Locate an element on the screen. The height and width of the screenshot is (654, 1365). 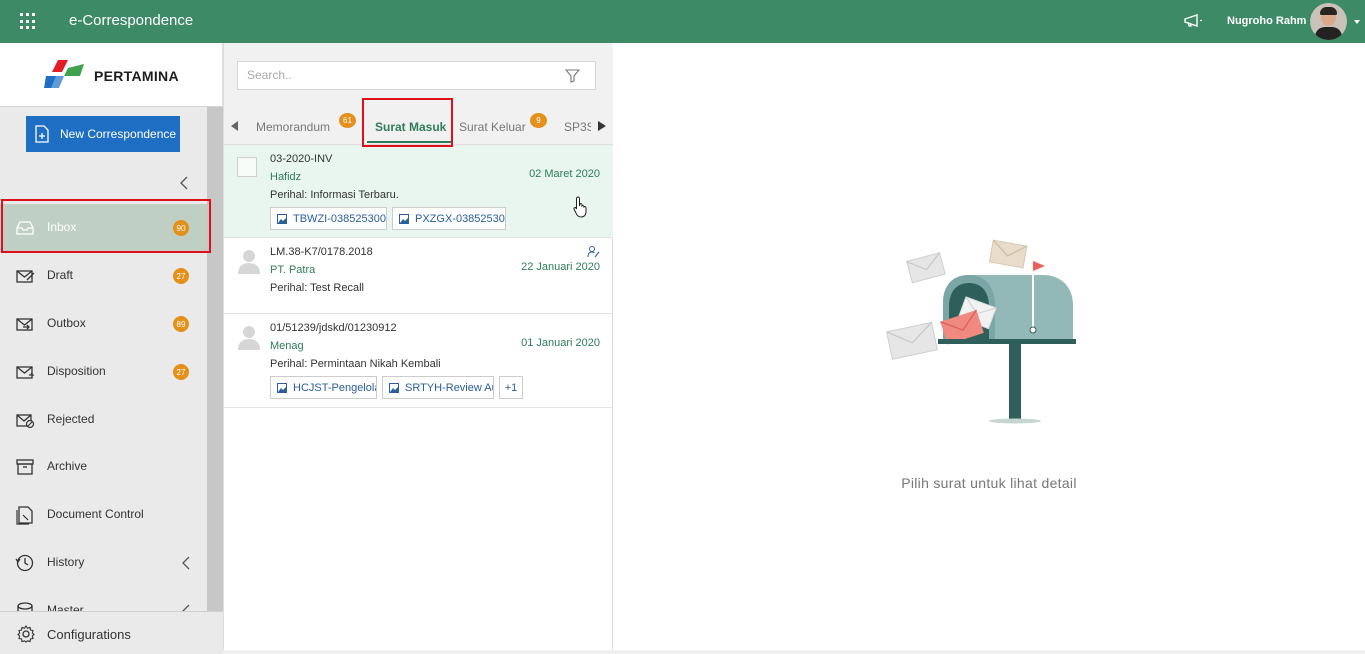
sidebar-scrollbar is located at coordinates (215, 359).